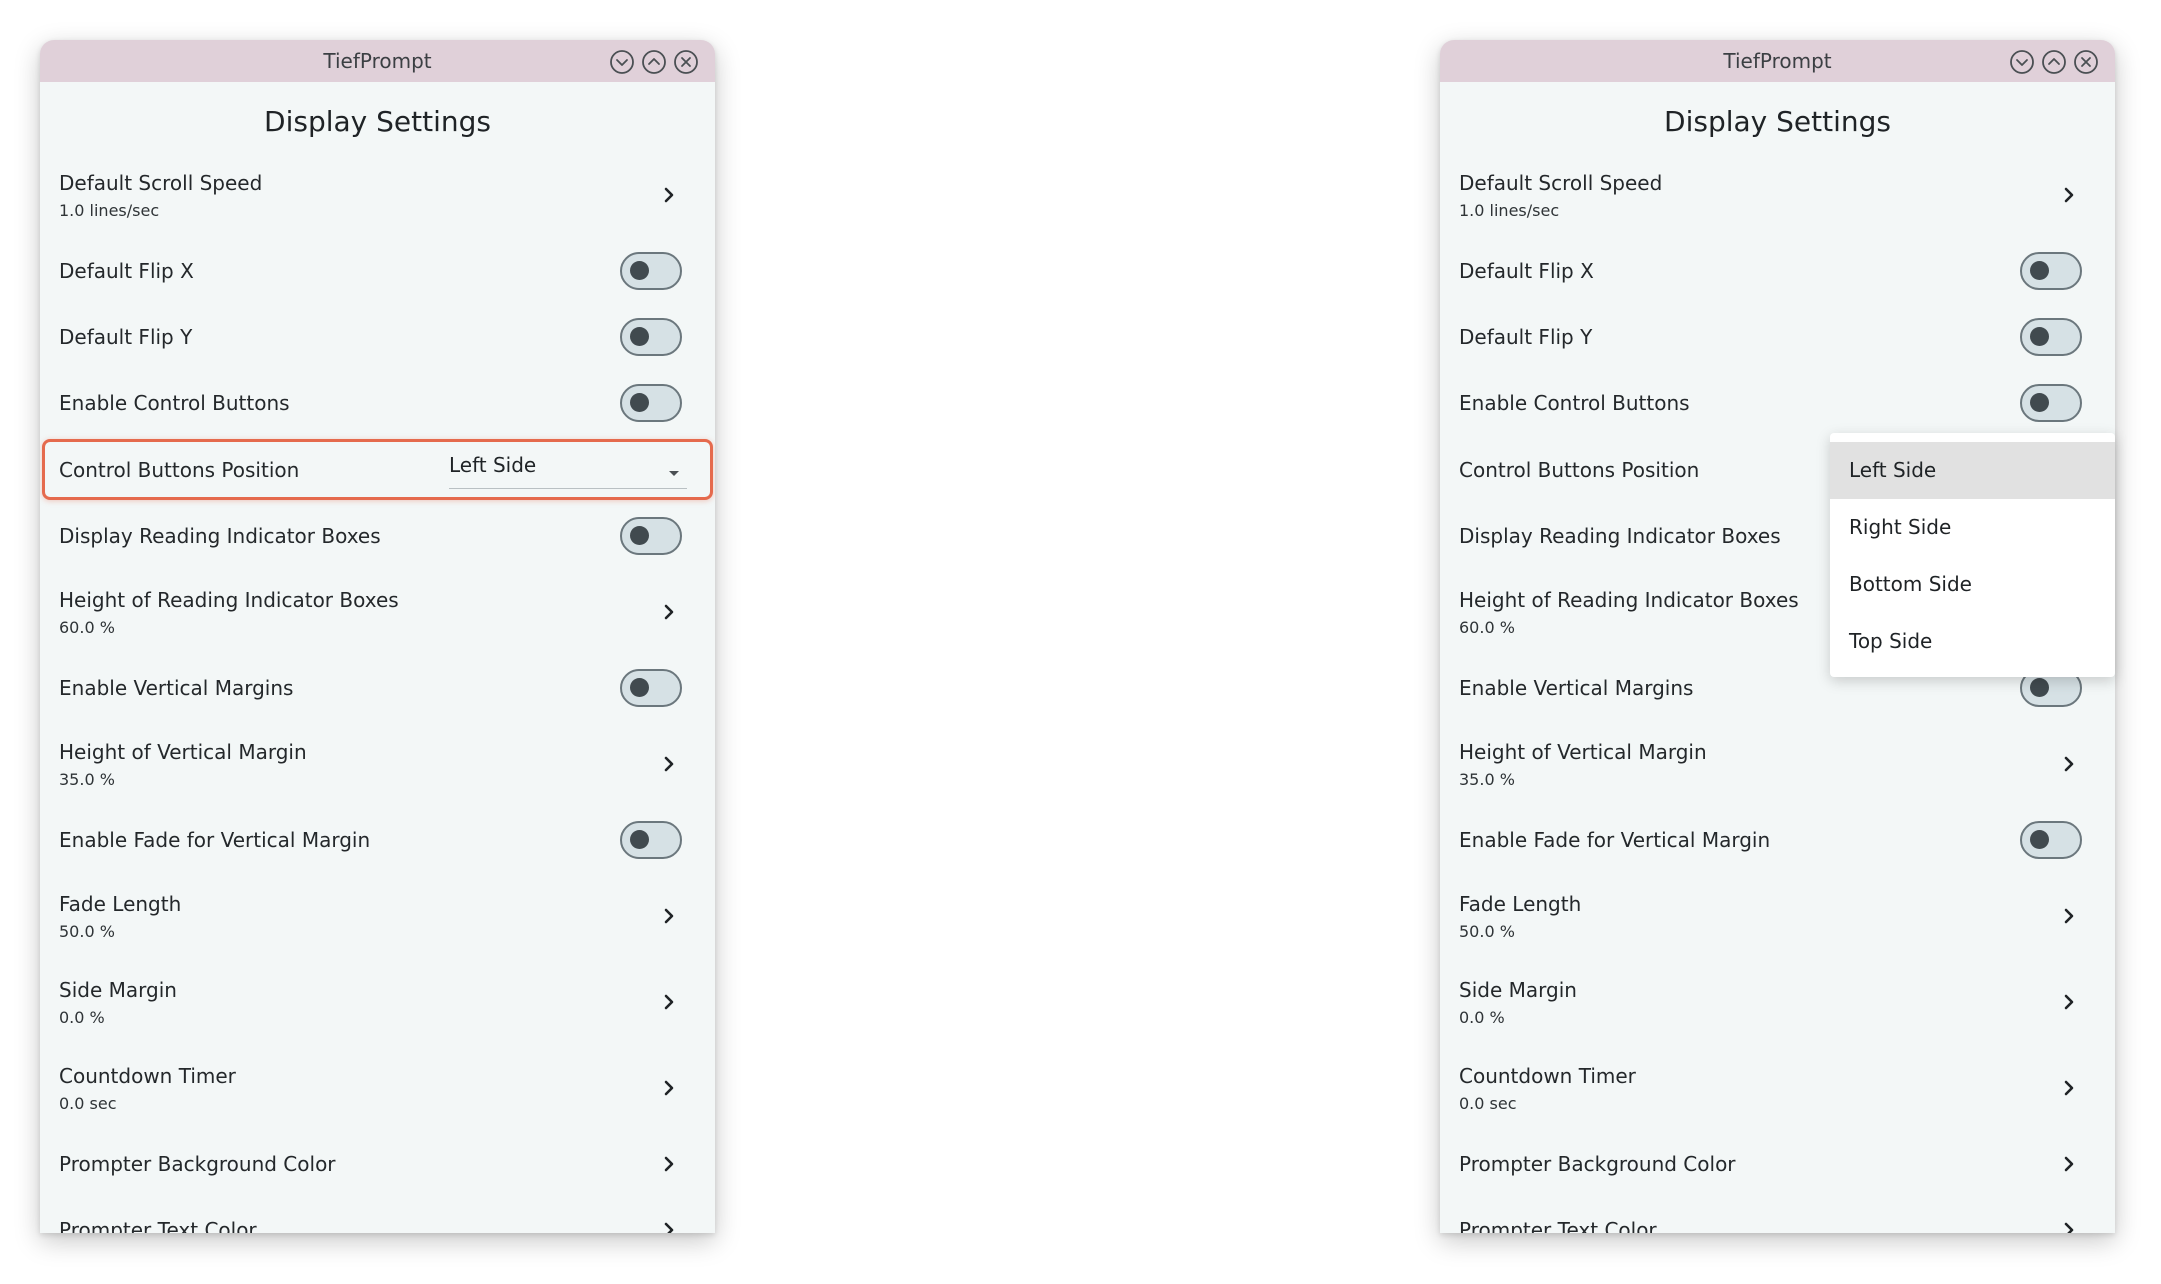 This screenshot has height=1284, width=2161. I want to click on vertical-margins-toggle, so click(651, 688).